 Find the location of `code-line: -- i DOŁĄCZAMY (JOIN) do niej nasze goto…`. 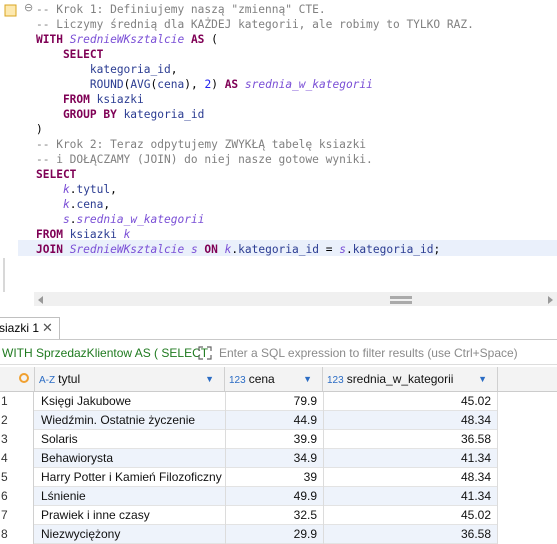

code-line: -- i DOŁĄCZAMY (JOIN) do niej nasze goto… is located at coordinates (204, 159).